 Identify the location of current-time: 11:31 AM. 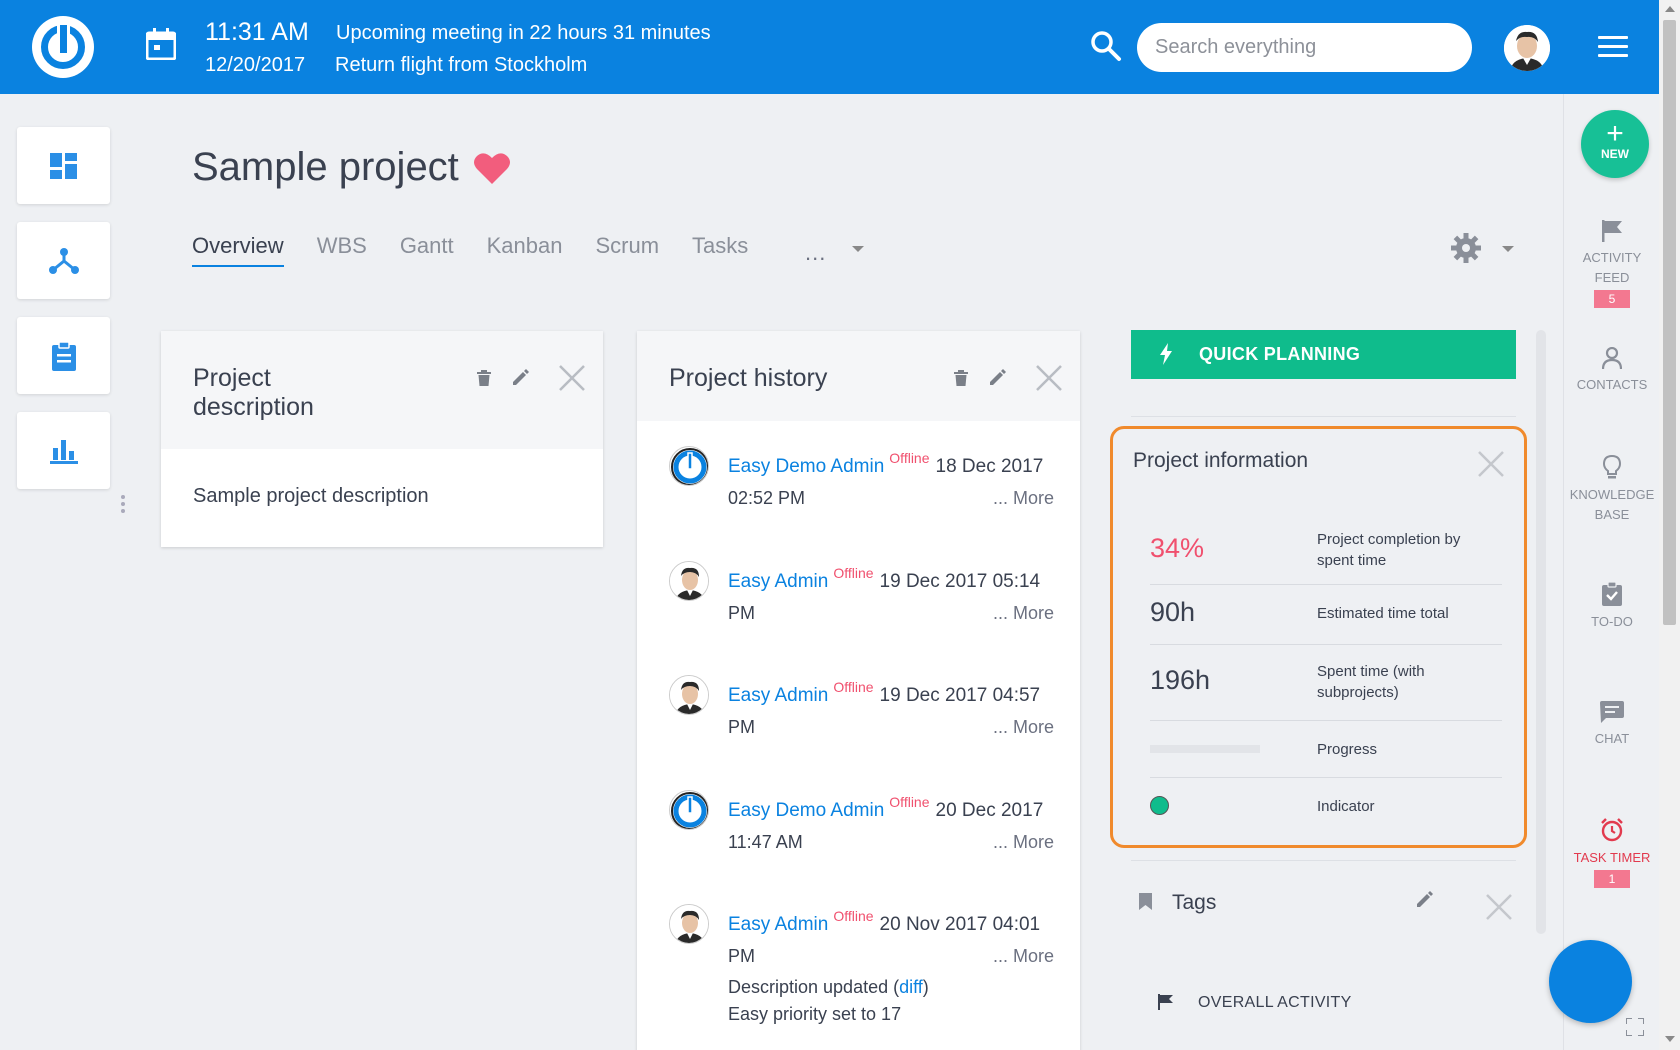
(257, 32).